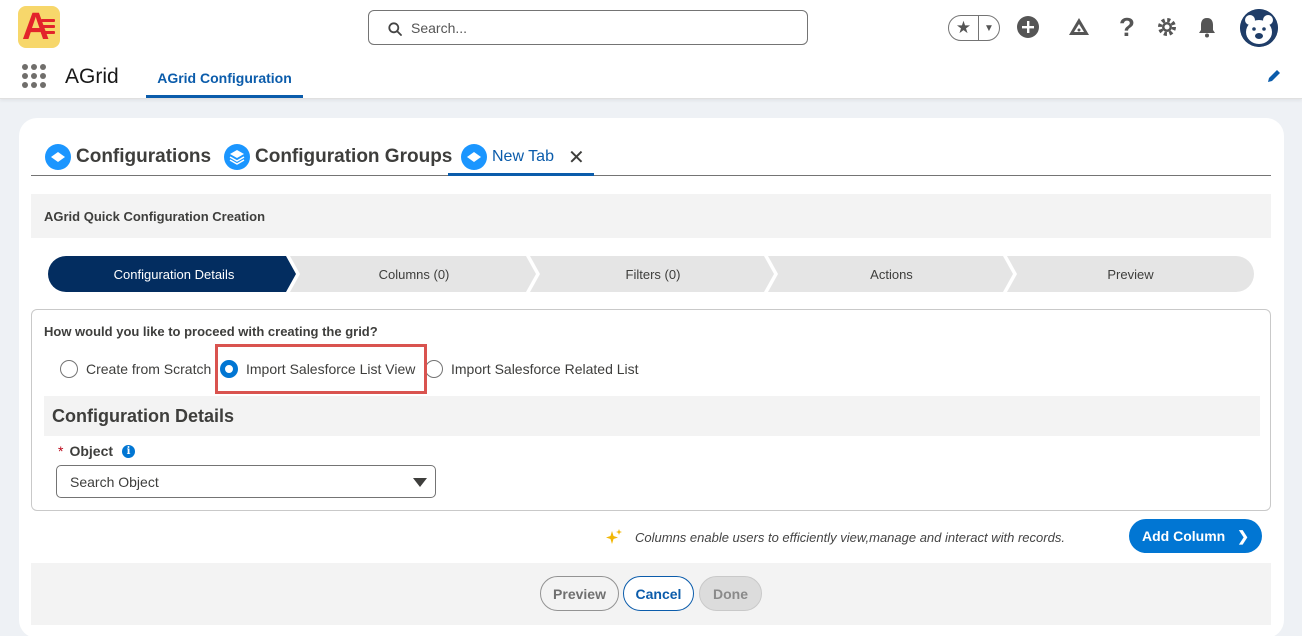  Describe the element at coordinates (614, 536) in the screenshot. I see `sparkle-icon` at that location.